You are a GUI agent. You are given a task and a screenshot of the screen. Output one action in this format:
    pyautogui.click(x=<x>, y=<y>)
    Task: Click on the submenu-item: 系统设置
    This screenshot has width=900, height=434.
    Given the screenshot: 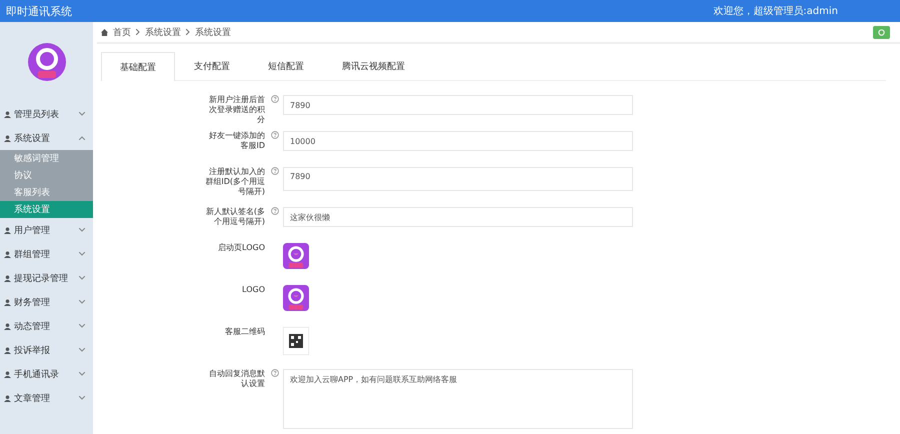 What is the action you would take?
    pyautogui.click(x=46, y=209)
    